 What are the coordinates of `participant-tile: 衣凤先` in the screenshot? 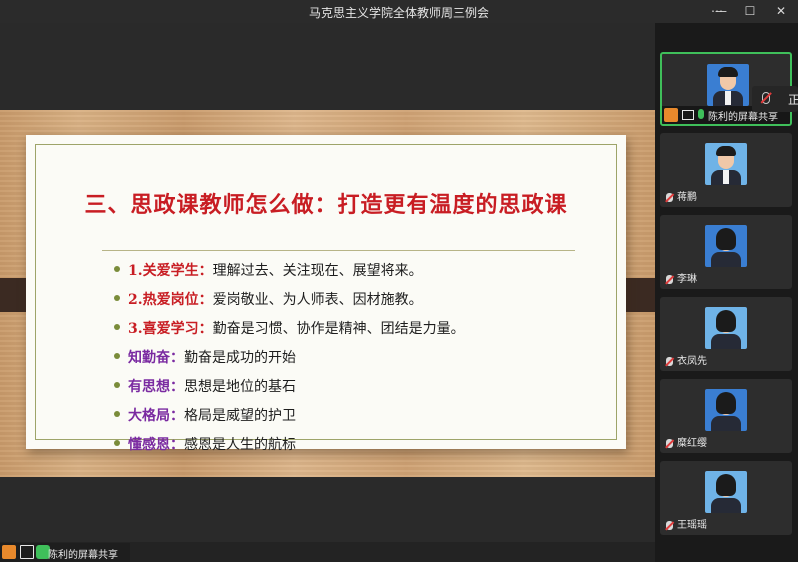 It's located at (726, 334).